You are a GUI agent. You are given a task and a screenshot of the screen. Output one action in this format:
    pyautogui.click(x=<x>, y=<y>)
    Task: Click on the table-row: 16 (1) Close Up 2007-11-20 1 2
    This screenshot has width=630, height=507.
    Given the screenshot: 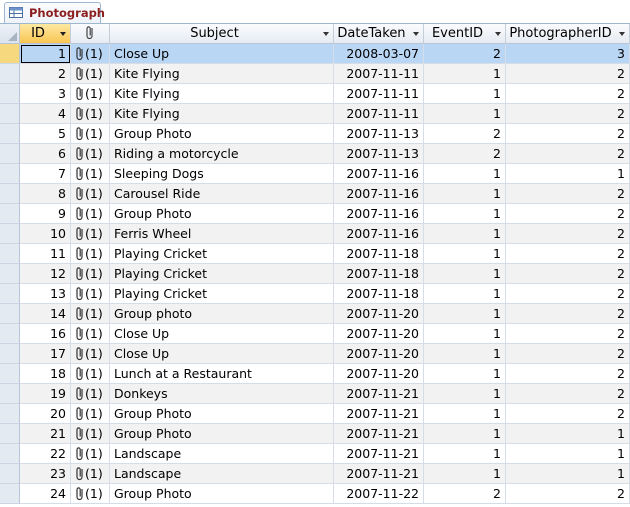 What is the action you would take?
    pyautogui.click(x=315, y=334)
    